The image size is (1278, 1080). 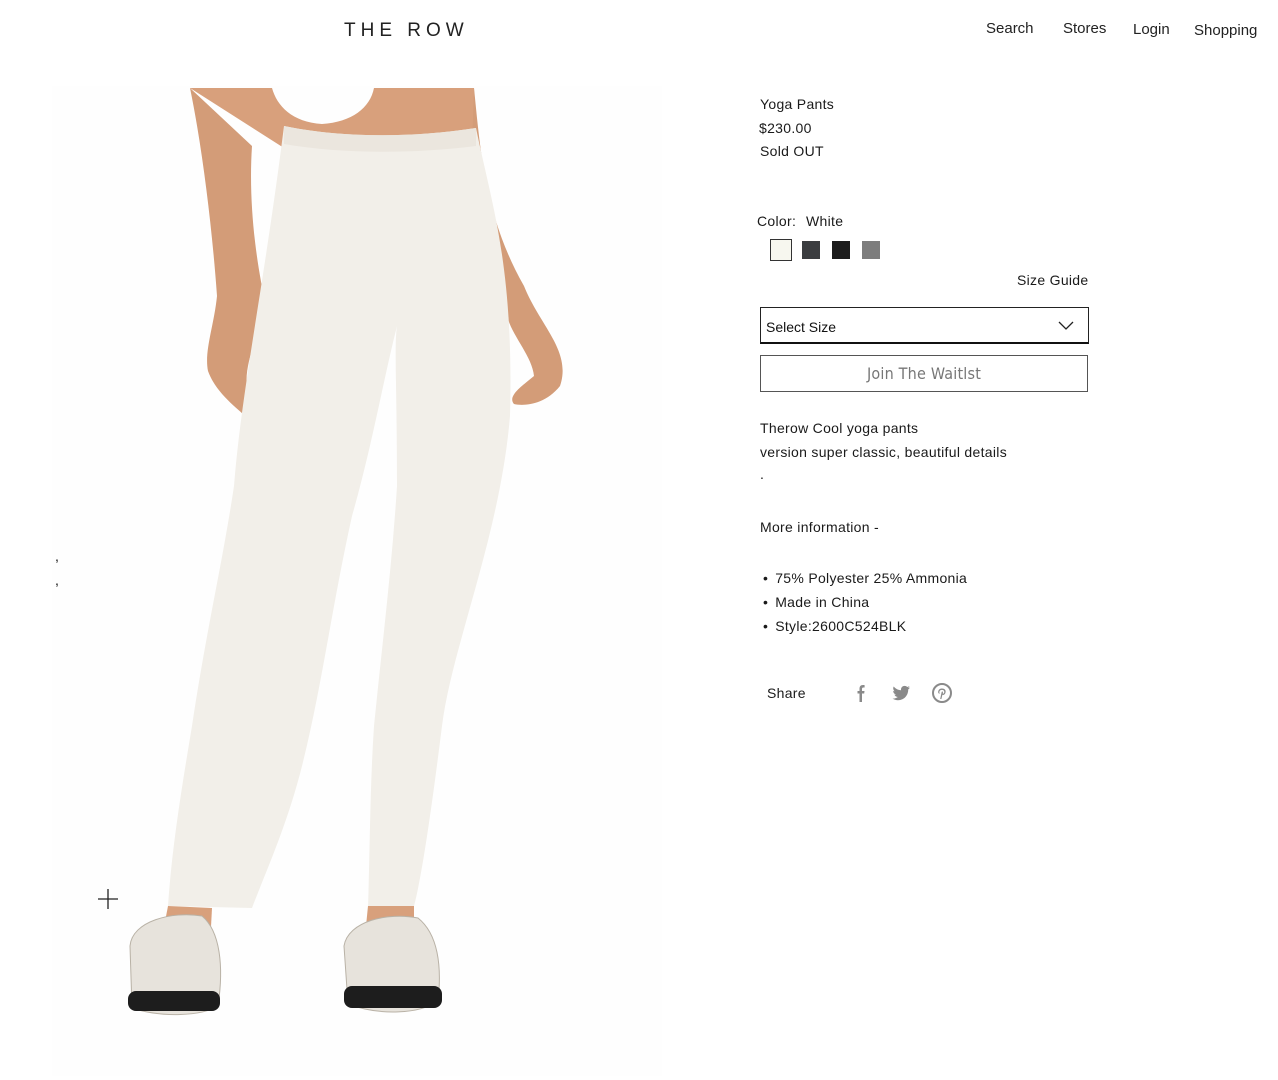 What do you see at coordinates (1010, 28) in the screenshot?
I see `nav-search: Search` at bounding box center [1010, 28].